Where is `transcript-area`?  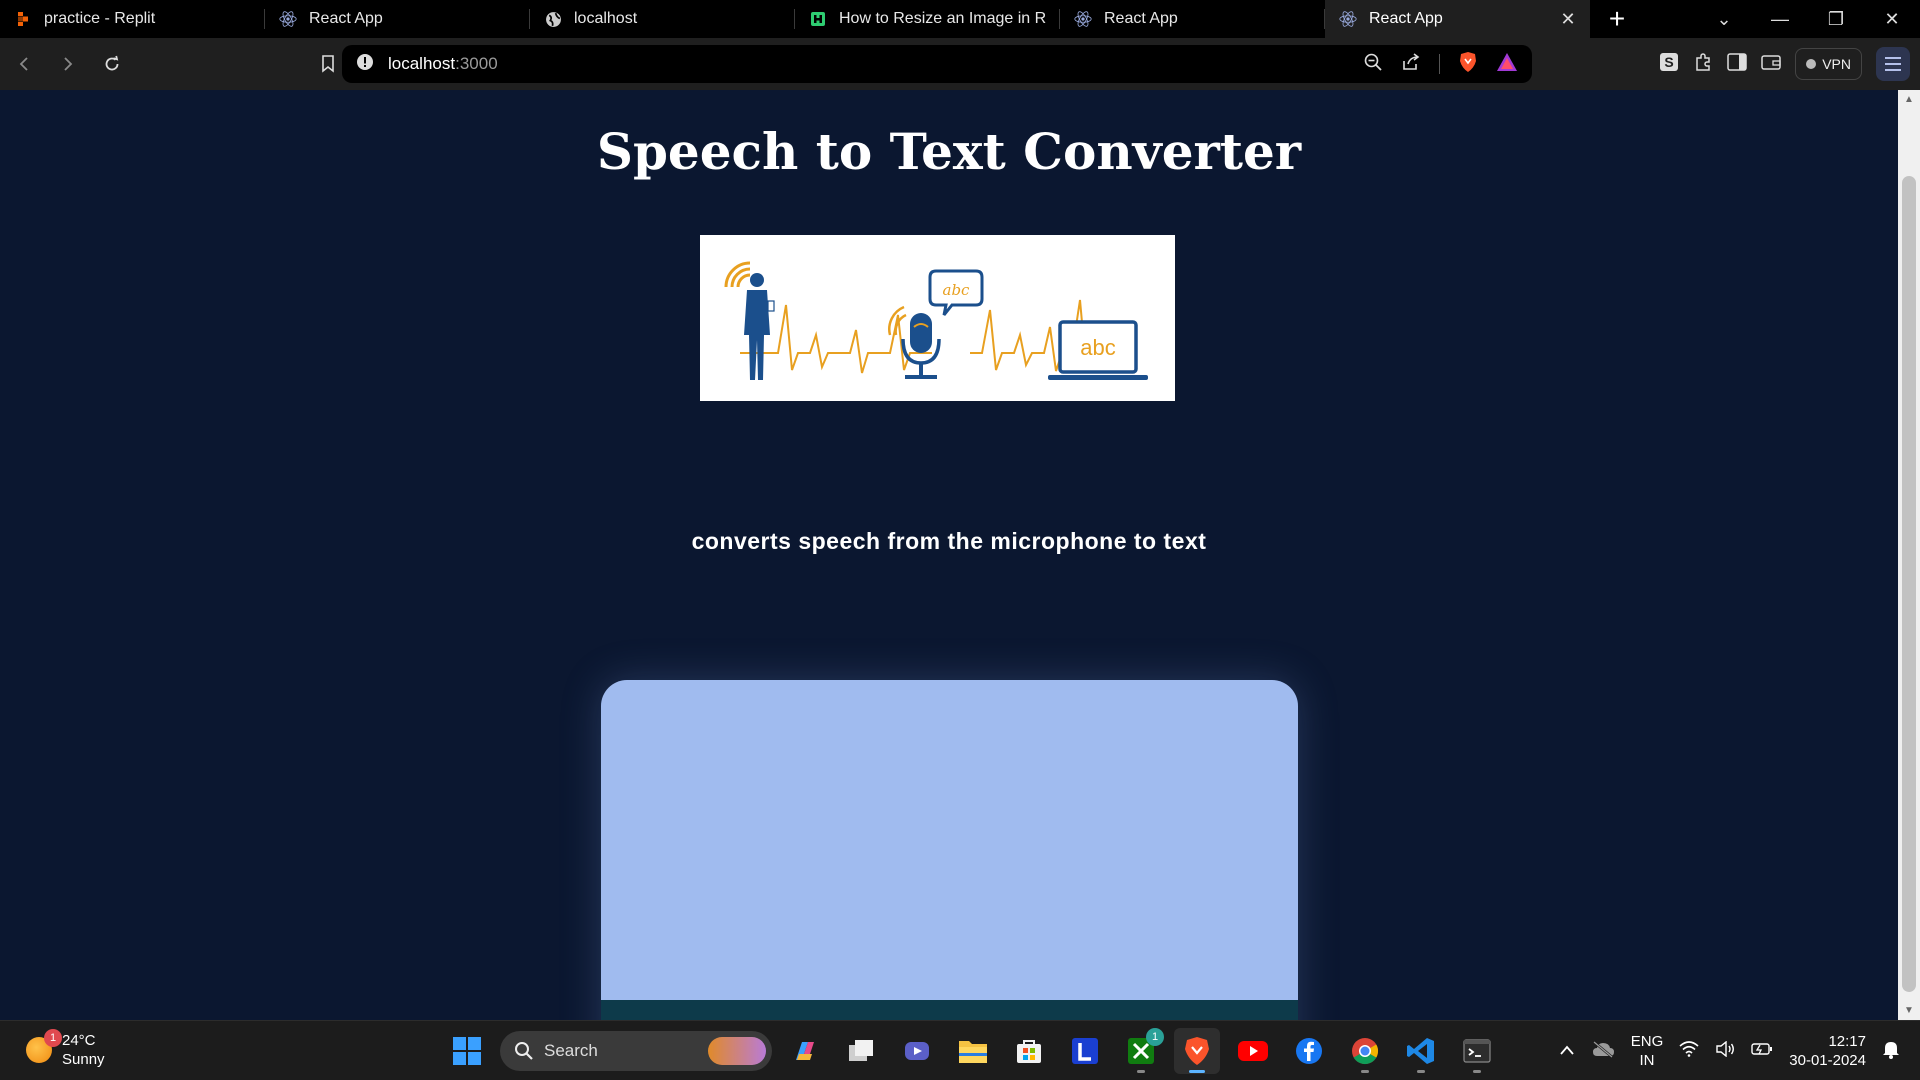 transcript-area is located at coordinates (949, 840).